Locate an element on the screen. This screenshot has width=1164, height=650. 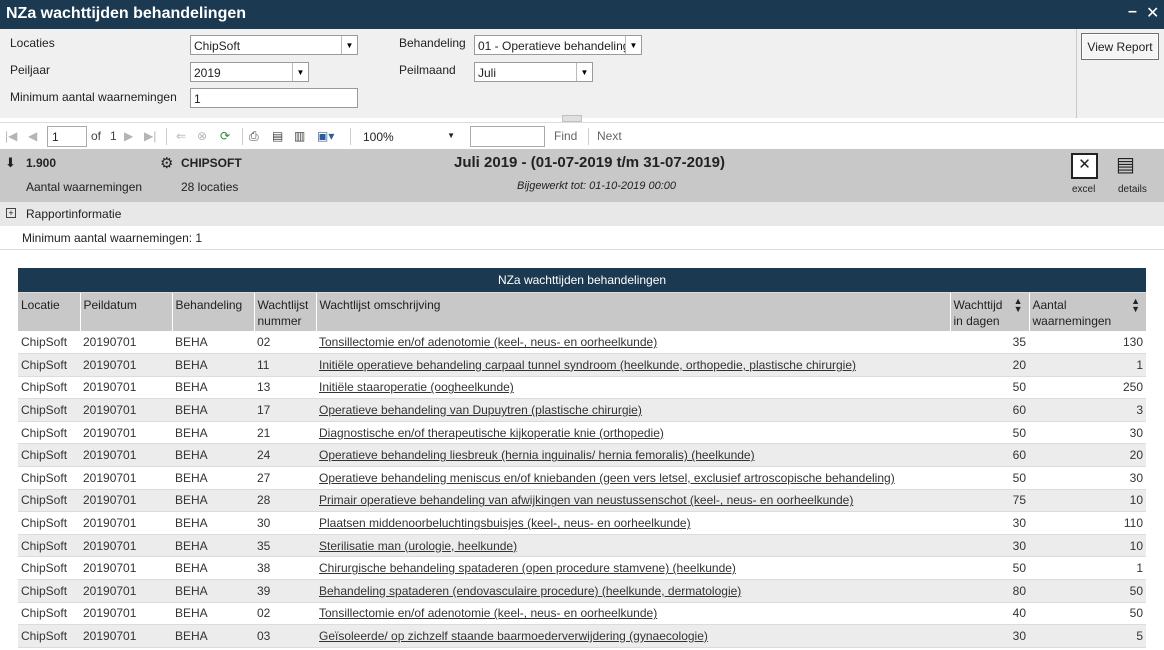
column-header-wachtlijst-nummer: Wachtlijst nummer is located at coordinates (284, 311).